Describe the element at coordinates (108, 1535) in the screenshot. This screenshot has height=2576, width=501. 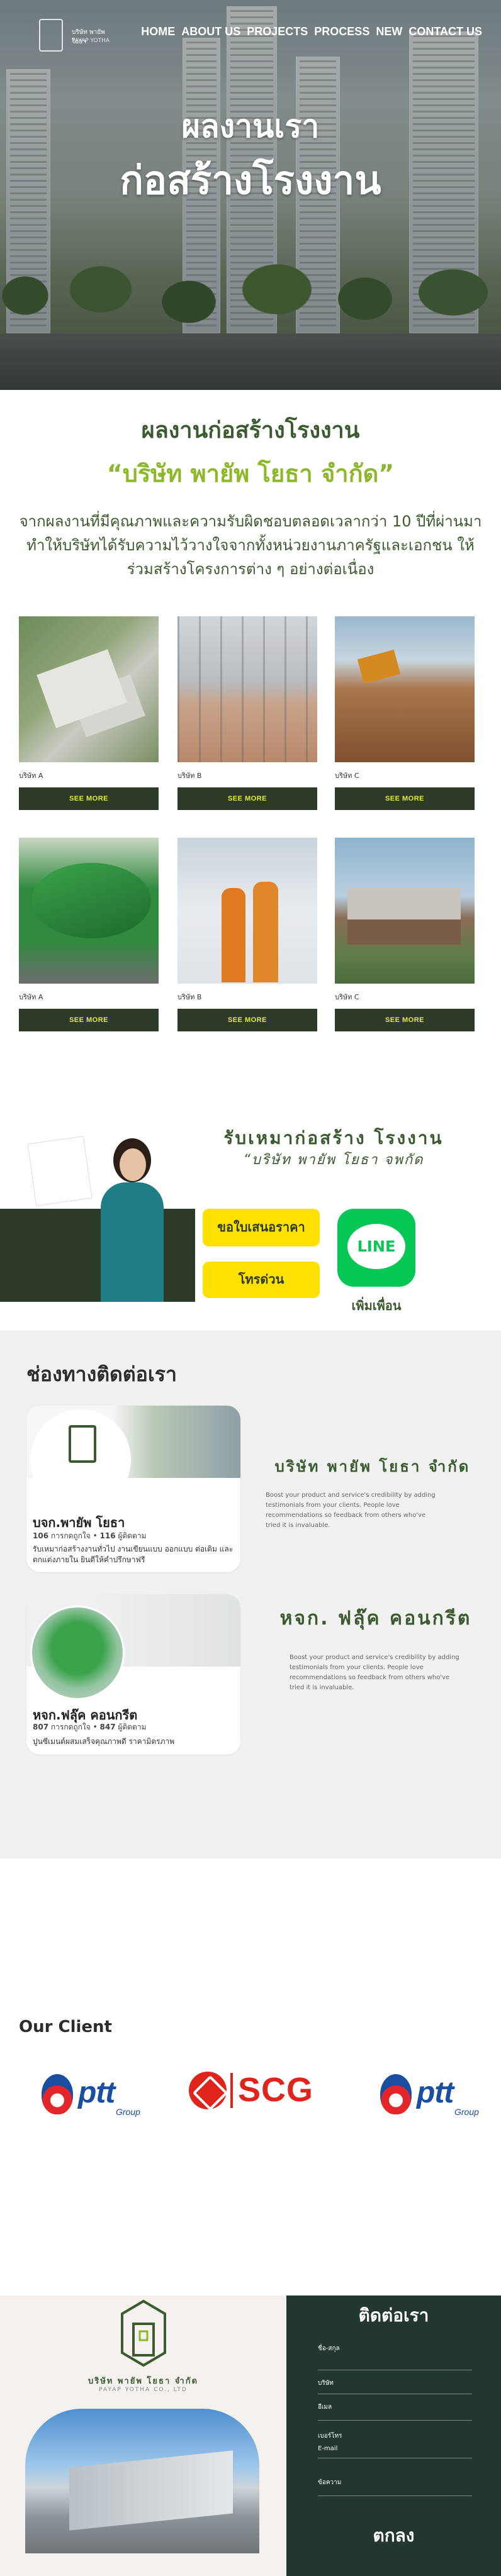
I see `followers-count: 116` at that location.